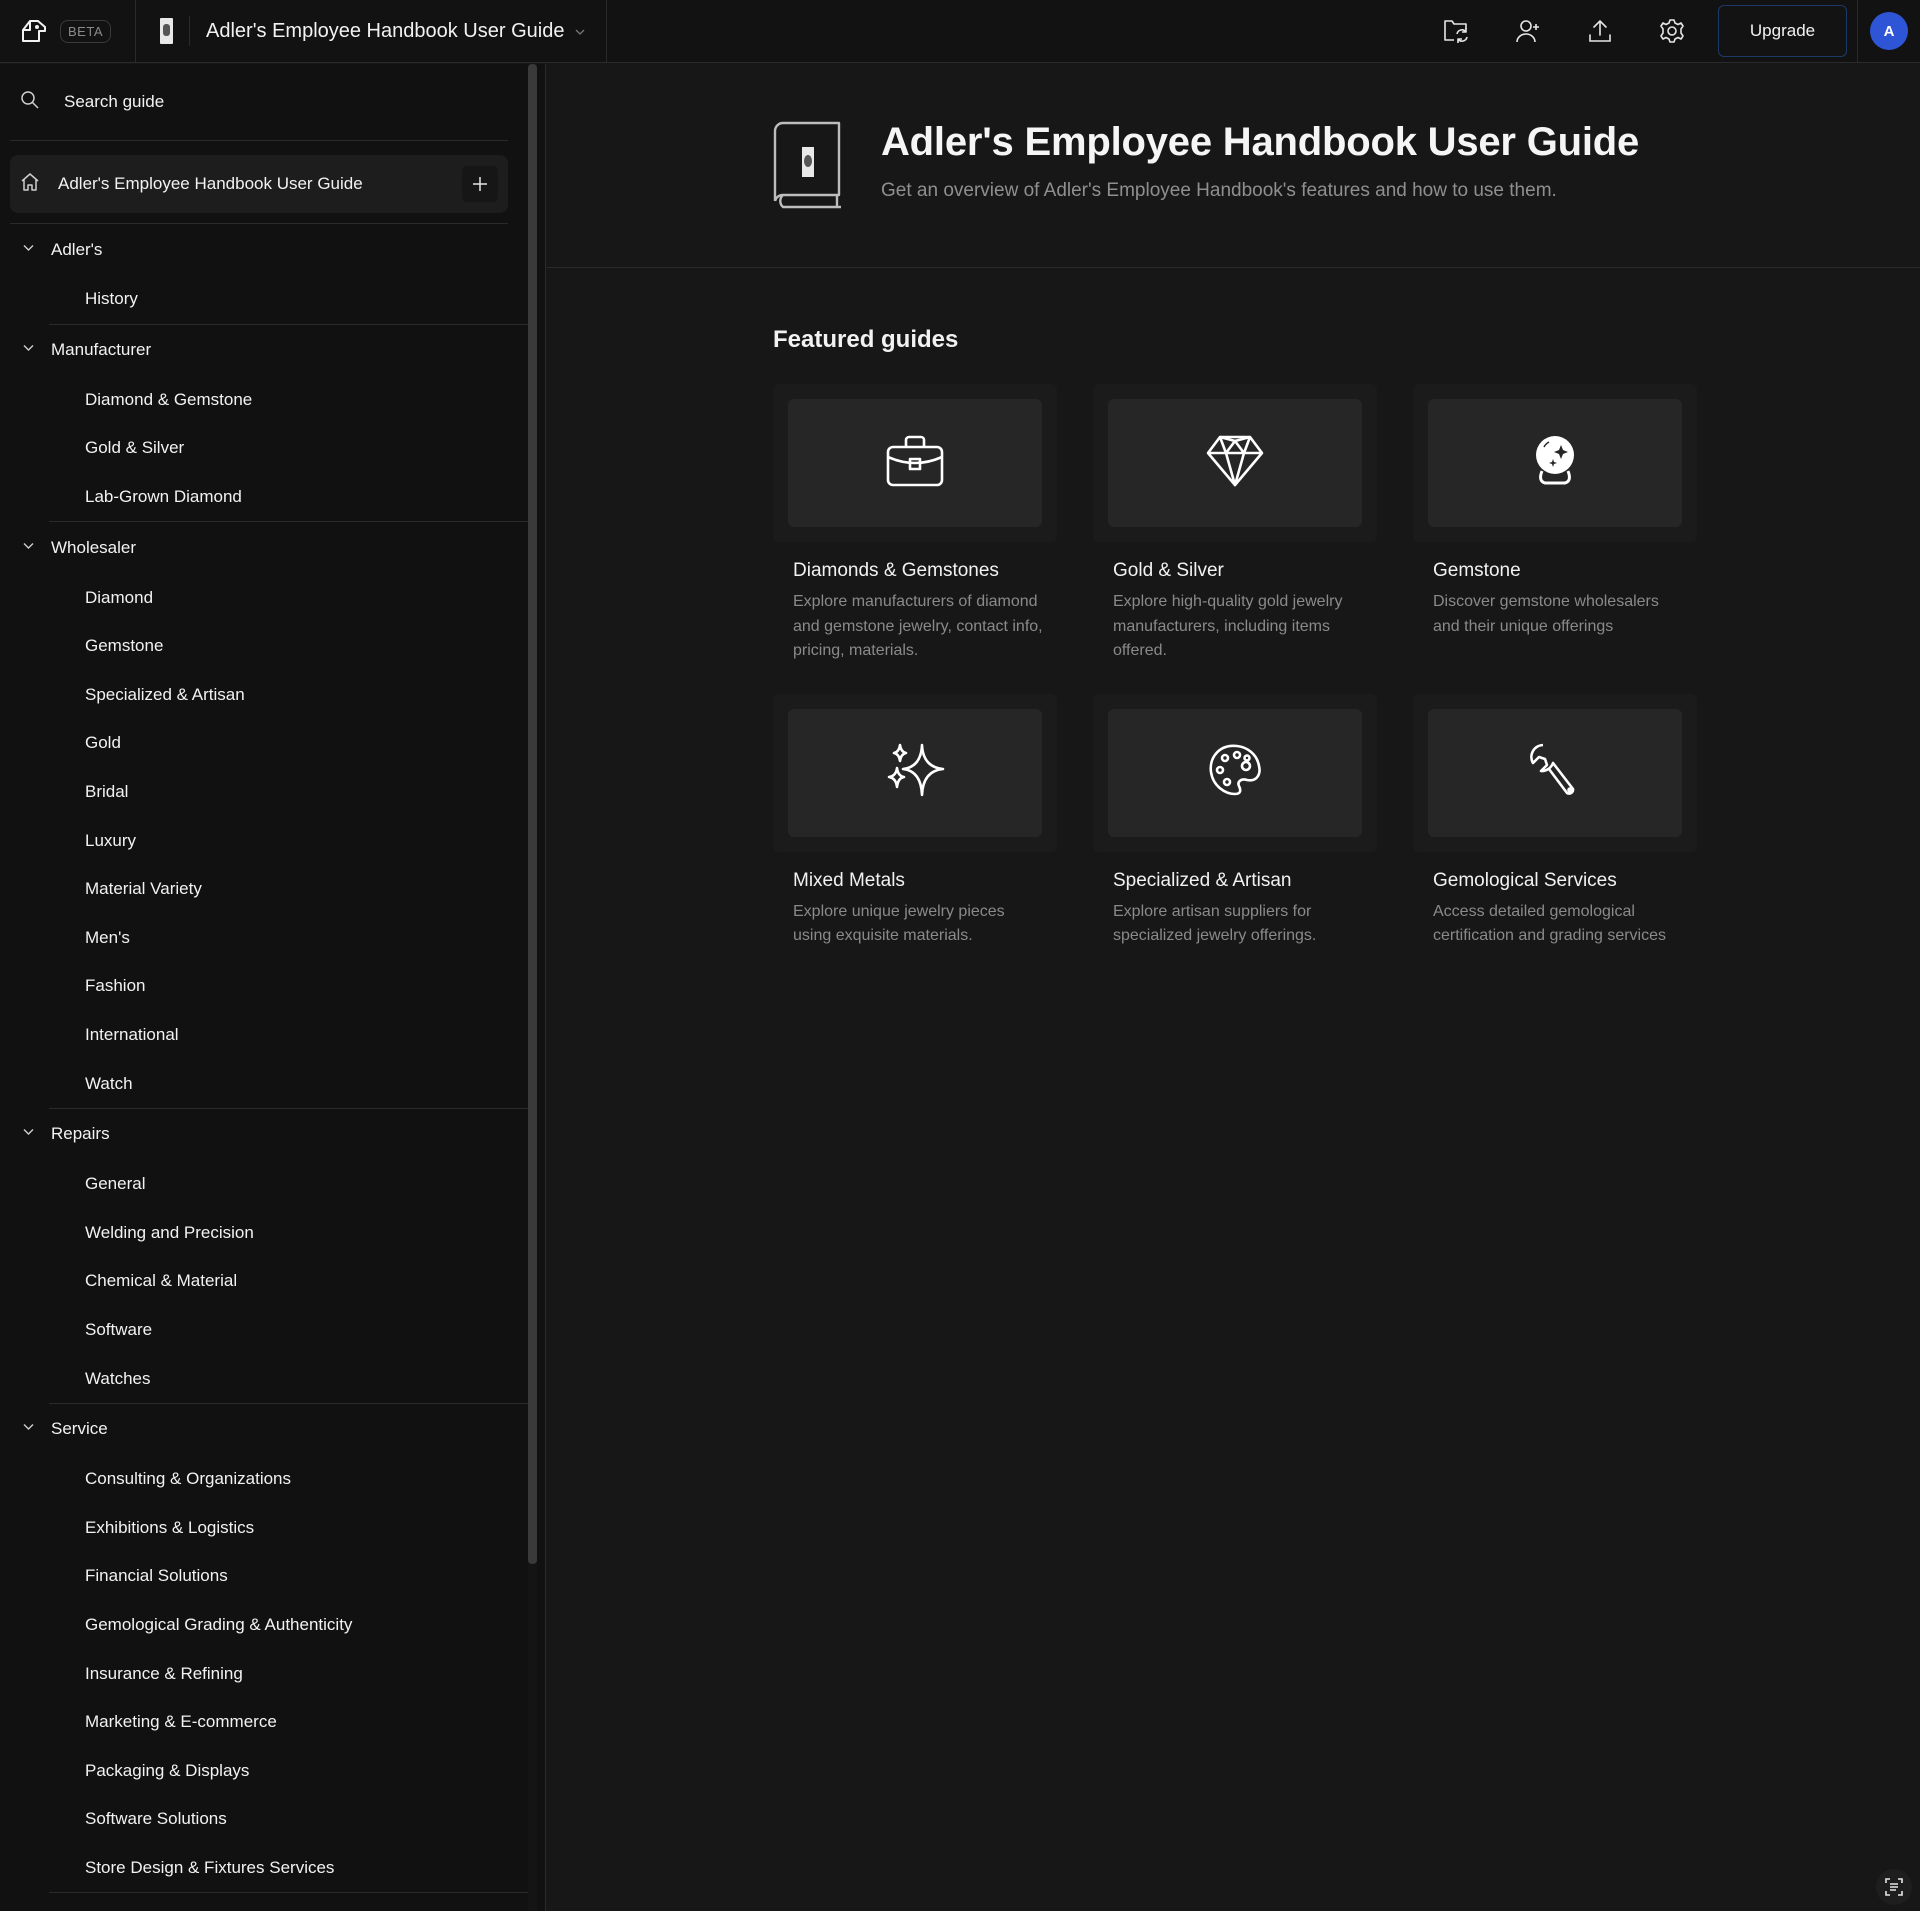 The height and width of the screenshot is (1911, 1920). What do you see at coordinates (264, 889) in the screenshot?
I see `sidebar-item: Material Variety` at bounding box center [264, 889].